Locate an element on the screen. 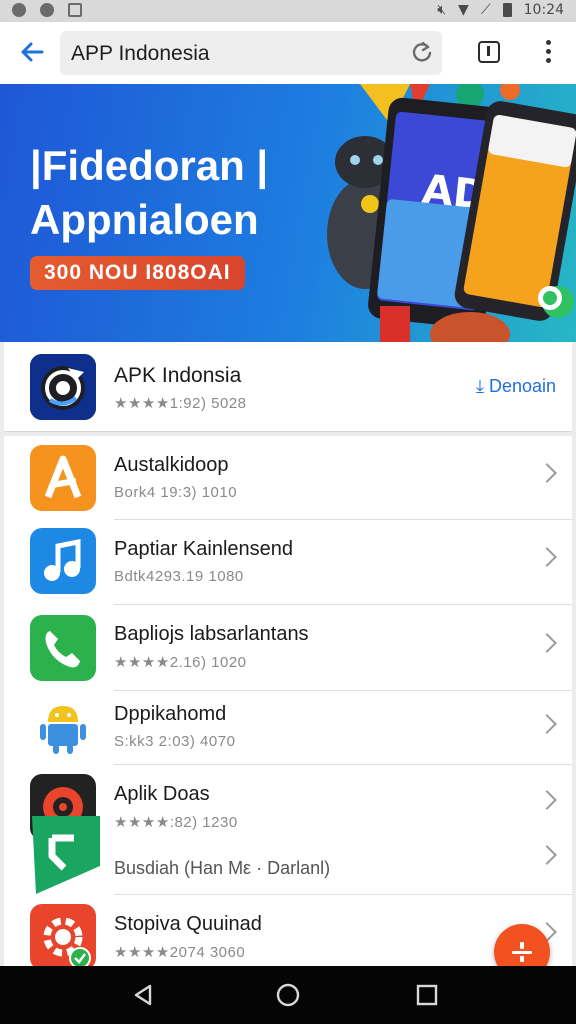 The height and width of the screenshot is (1024, 576). featured-app-card: APK Indonsia ★★★★1:92) 5028 ⤓ Denoain is located at coordinates (288, 387).